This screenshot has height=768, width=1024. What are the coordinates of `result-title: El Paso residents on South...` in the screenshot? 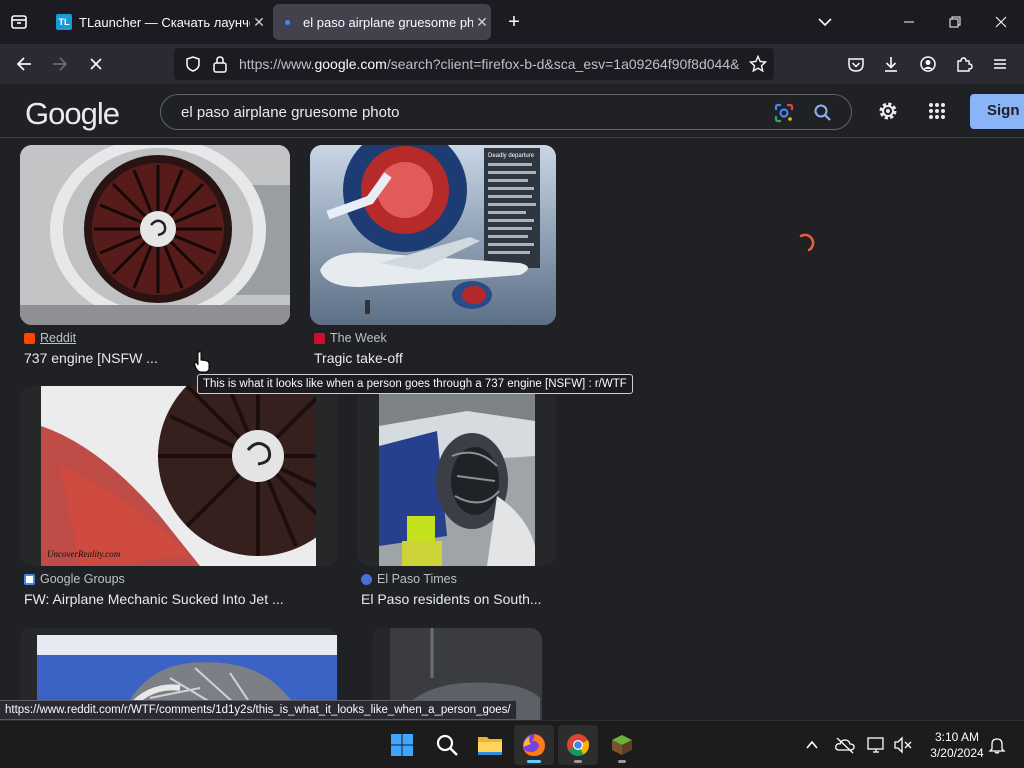 It's located at (451, 599).